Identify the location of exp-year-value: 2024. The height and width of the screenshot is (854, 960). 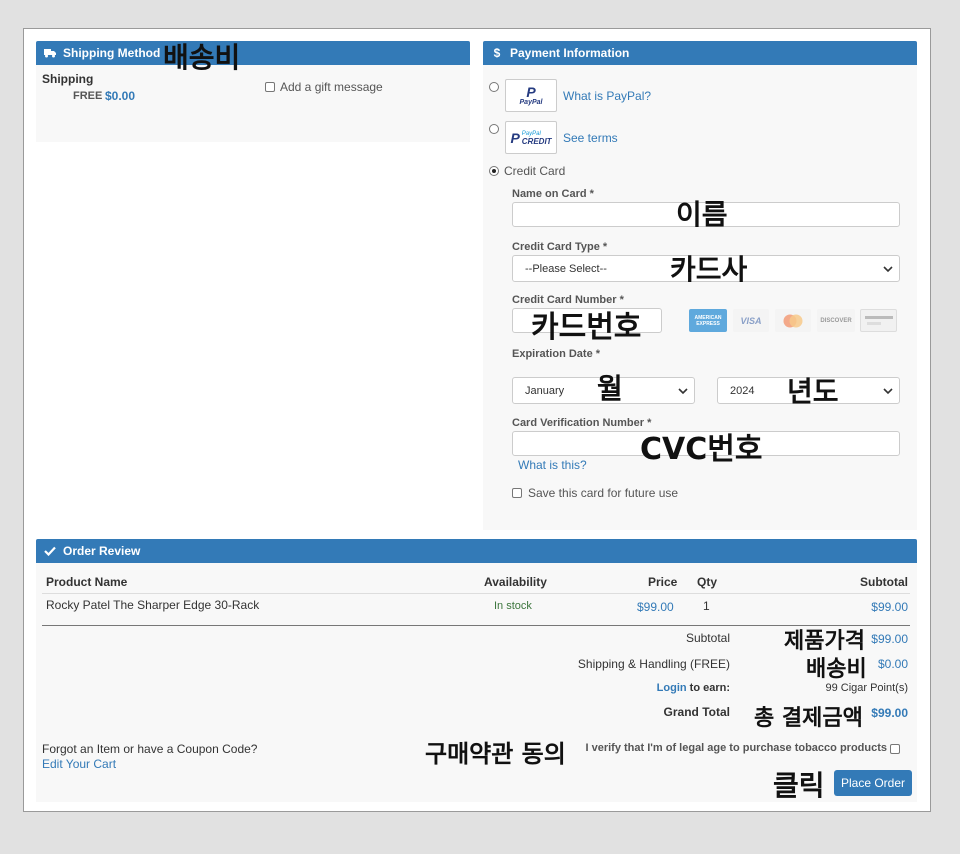
(742, 390).